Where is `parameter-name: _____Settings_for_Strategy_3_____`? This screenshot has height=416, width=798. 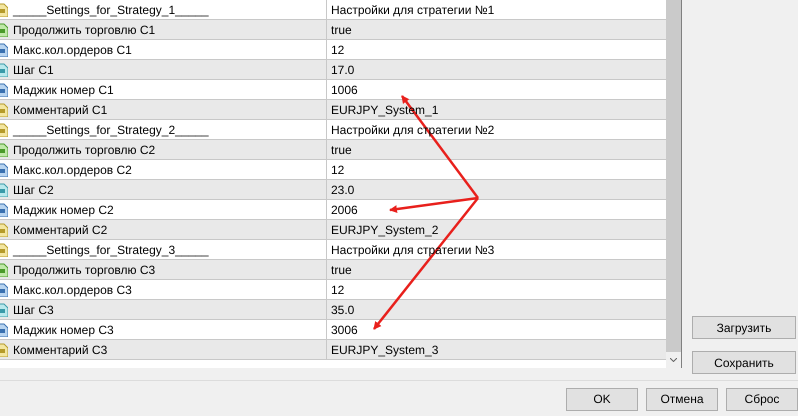
parameter-name: _____Settings_for_Strategy_3_____ is located at coordinates (110, 249).